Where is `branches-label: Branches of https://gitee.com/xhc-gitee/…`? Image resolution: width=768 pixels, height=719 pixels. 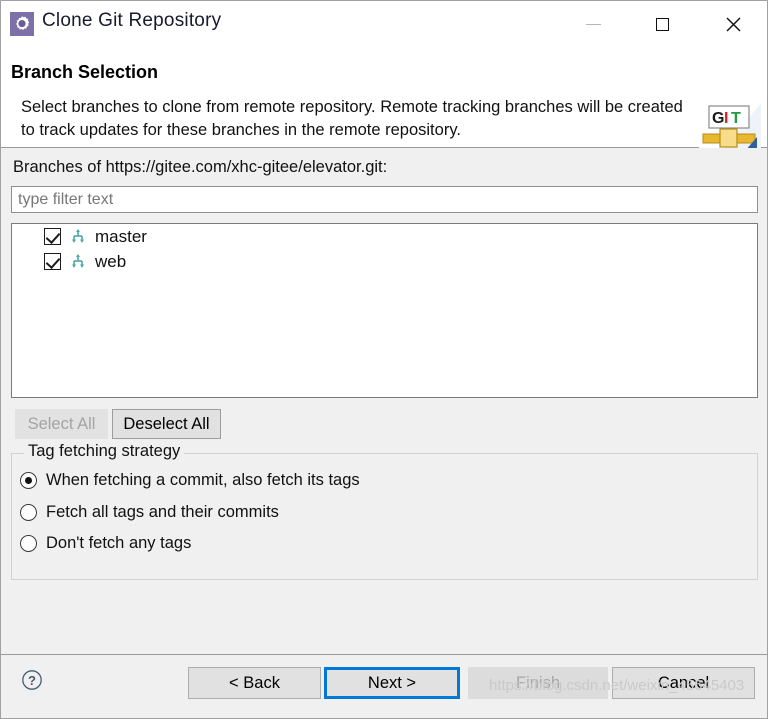 branches-label: Branches of https://gitee.com/xhc-gitee/… is located at coordinates (200, 167).